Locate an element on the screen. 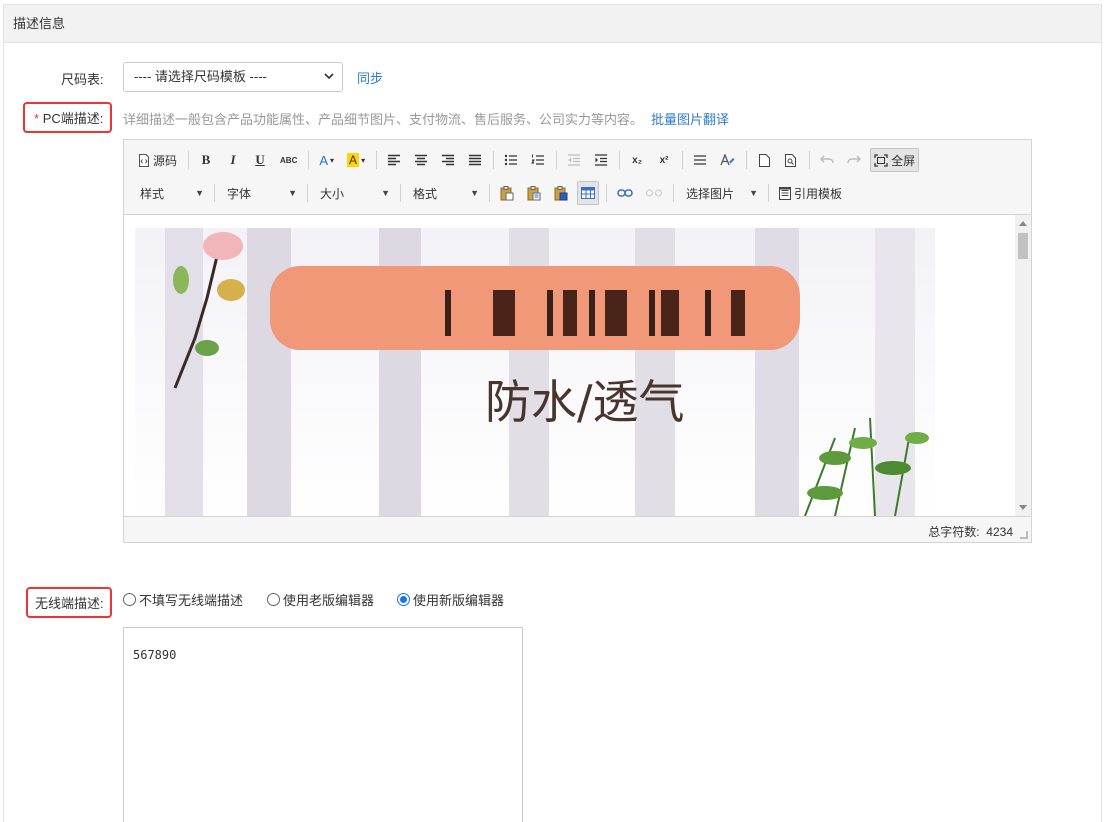 The height and width of the screenshot is (822, 1106). unlink-icon is located at coordinates (654, 193).